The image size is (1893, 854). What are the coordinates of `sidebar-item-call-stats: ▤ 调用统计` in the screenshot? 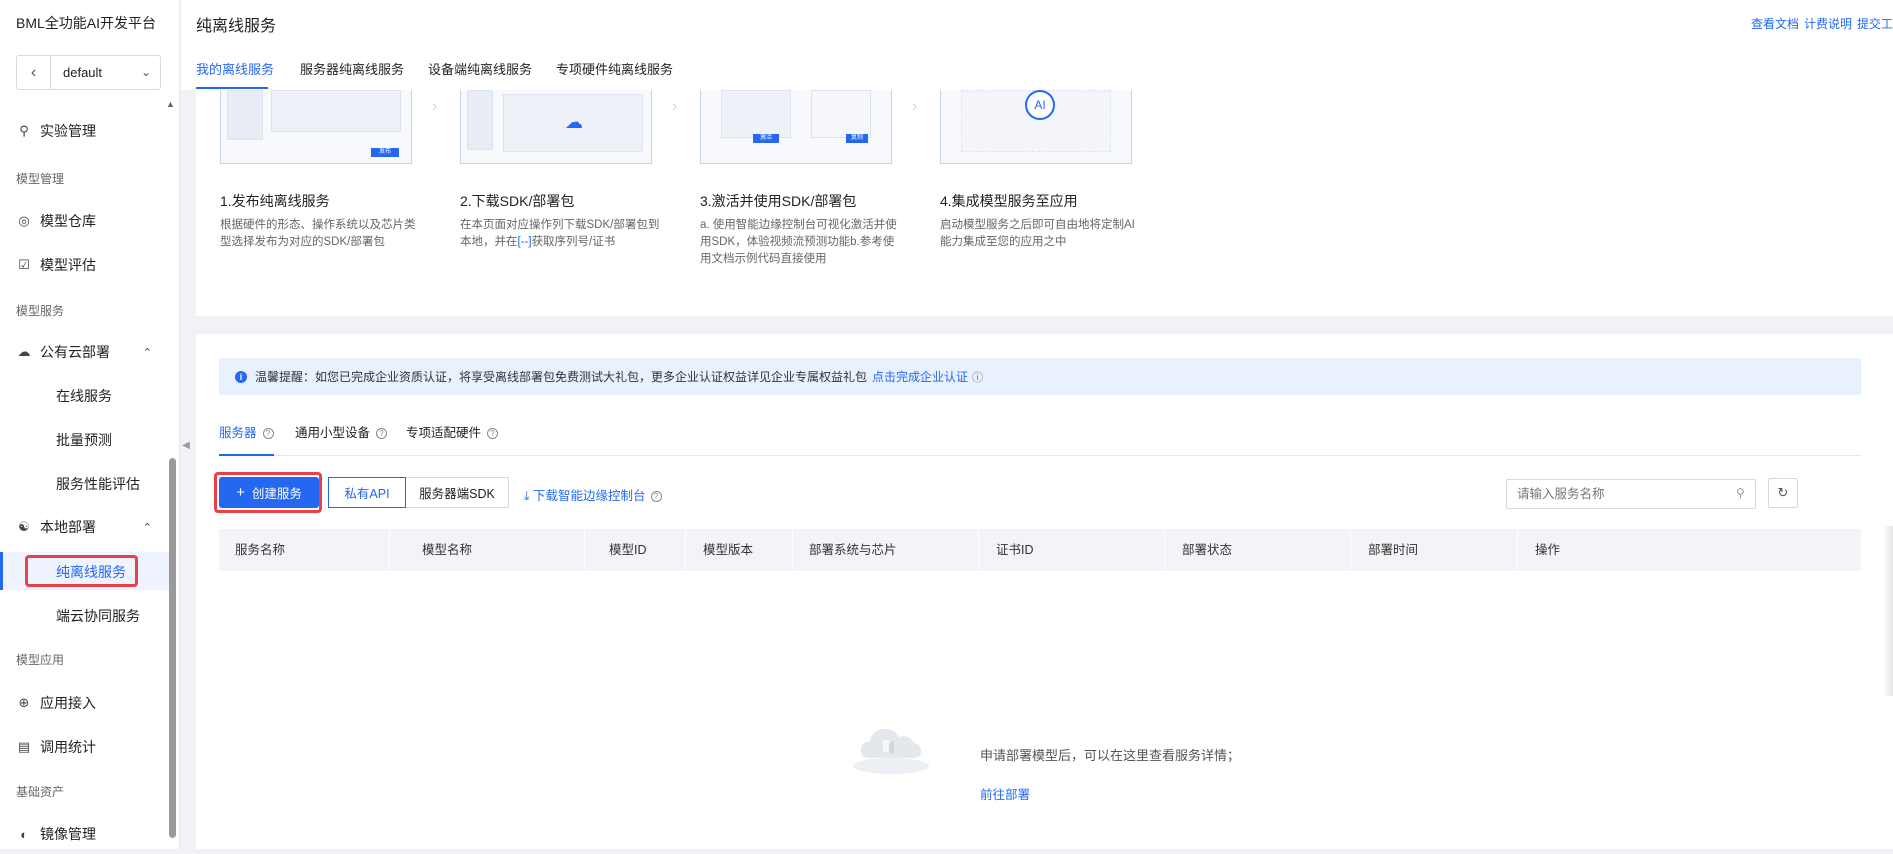 It's located at (86, 747).